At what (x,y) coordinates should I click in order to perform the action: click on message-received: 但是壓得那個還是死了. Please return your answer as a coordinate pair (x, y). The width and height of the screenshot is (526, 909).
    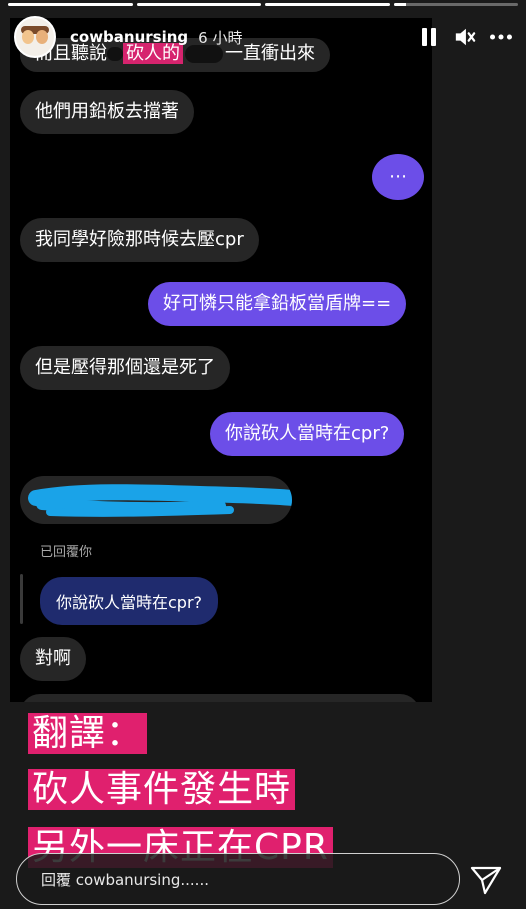
    Looking at the image, I should click on (125, 368).